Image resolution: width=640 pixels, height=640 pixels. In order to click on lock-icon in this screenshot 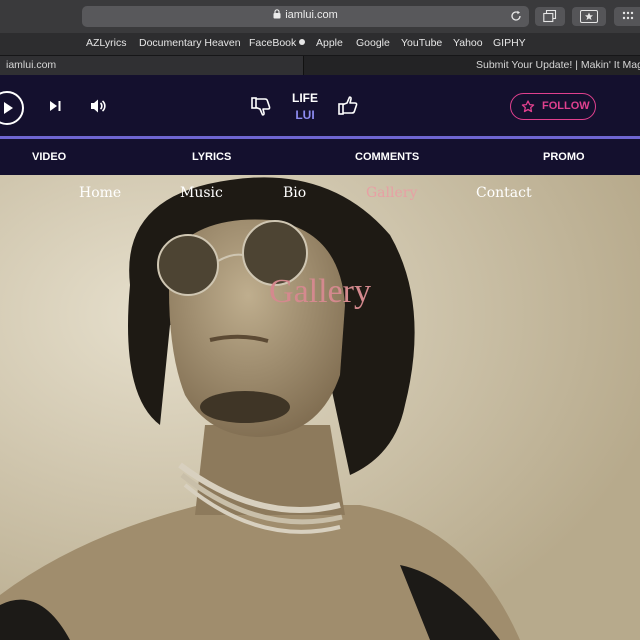, I will do `click(277, 14)`.